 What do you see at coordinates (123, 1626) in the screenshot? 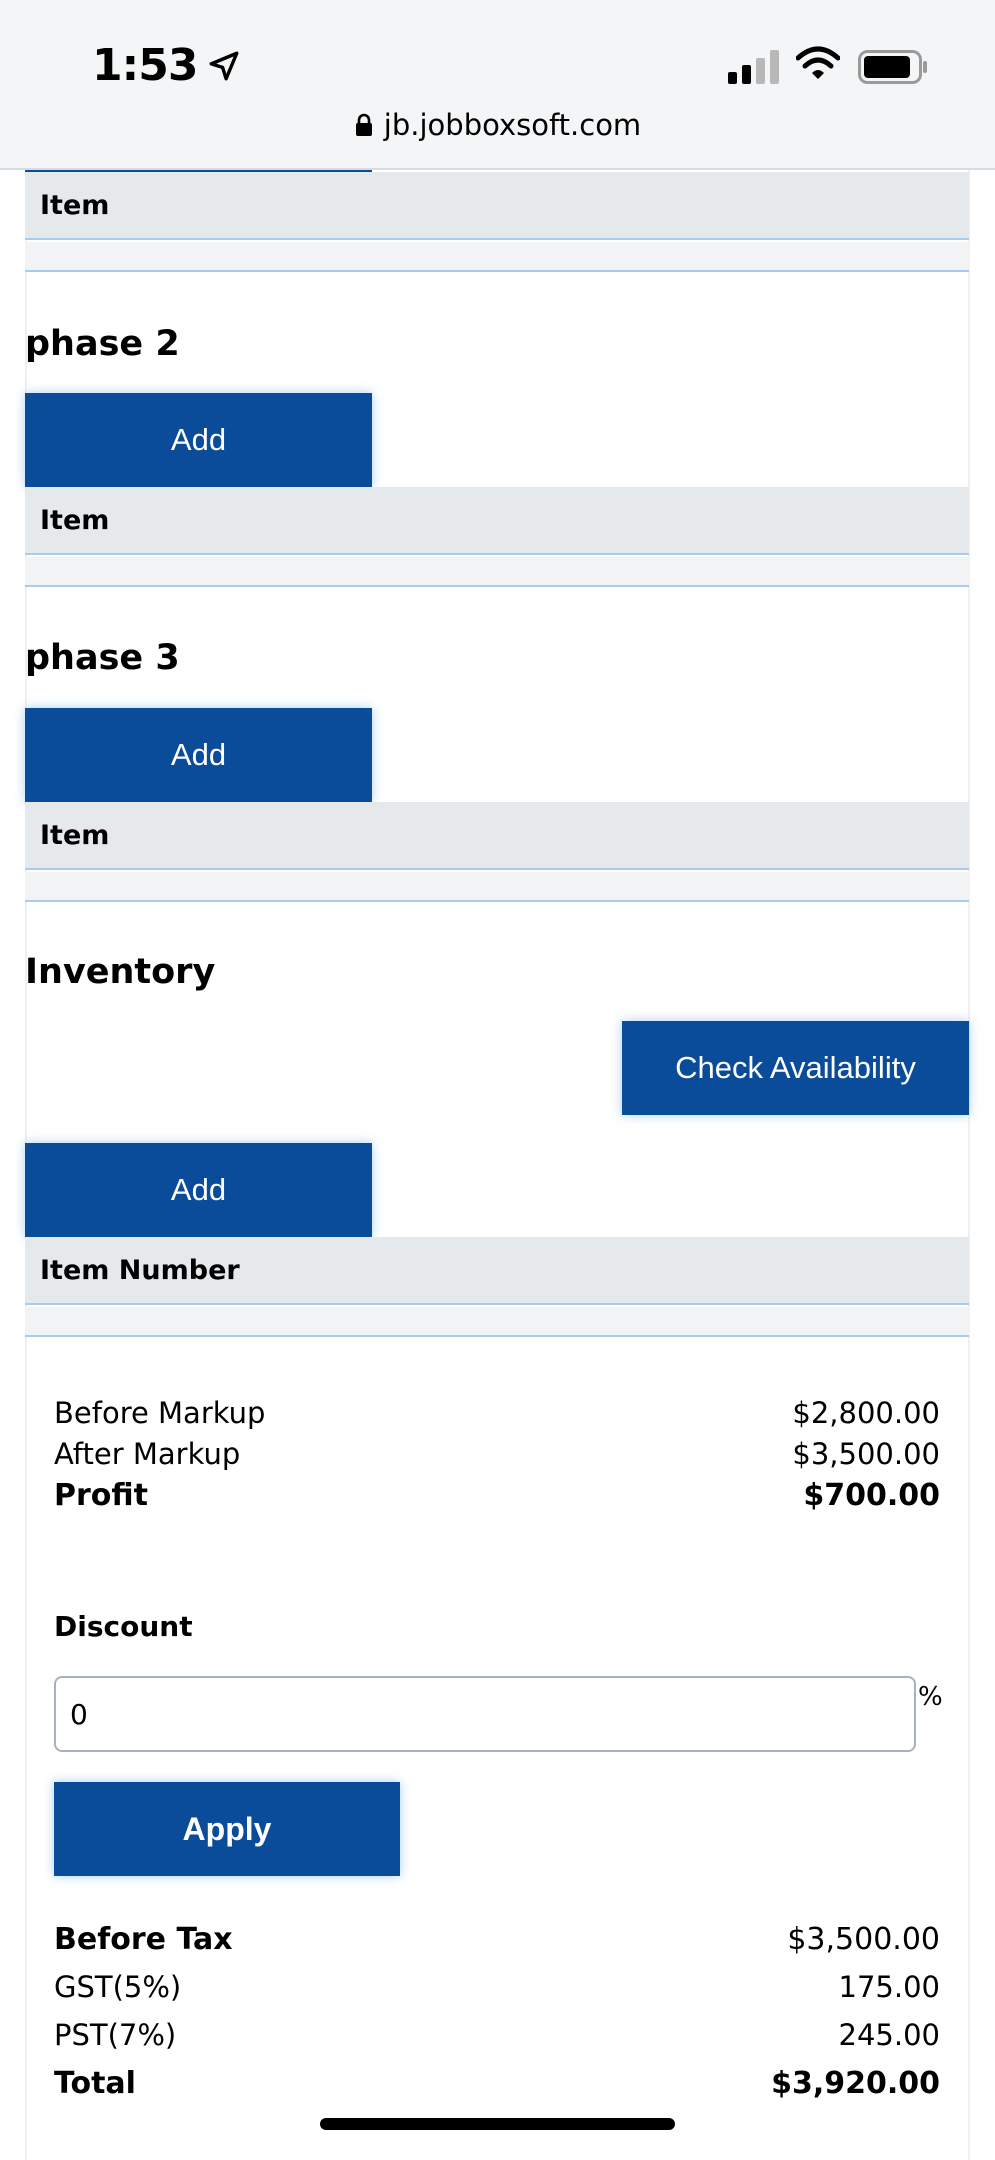
I see `discount-label: Discount` at bounding box center [123, 1626].